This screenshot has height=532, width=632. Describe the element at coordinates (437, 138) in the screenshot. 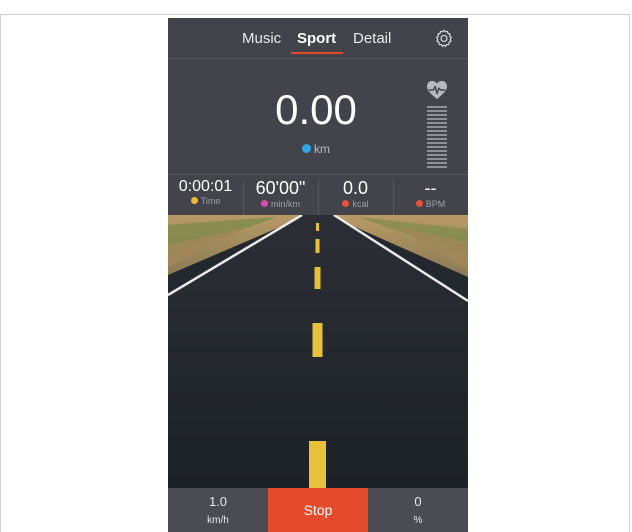

I see `heart-rate-level-bars` at that location.